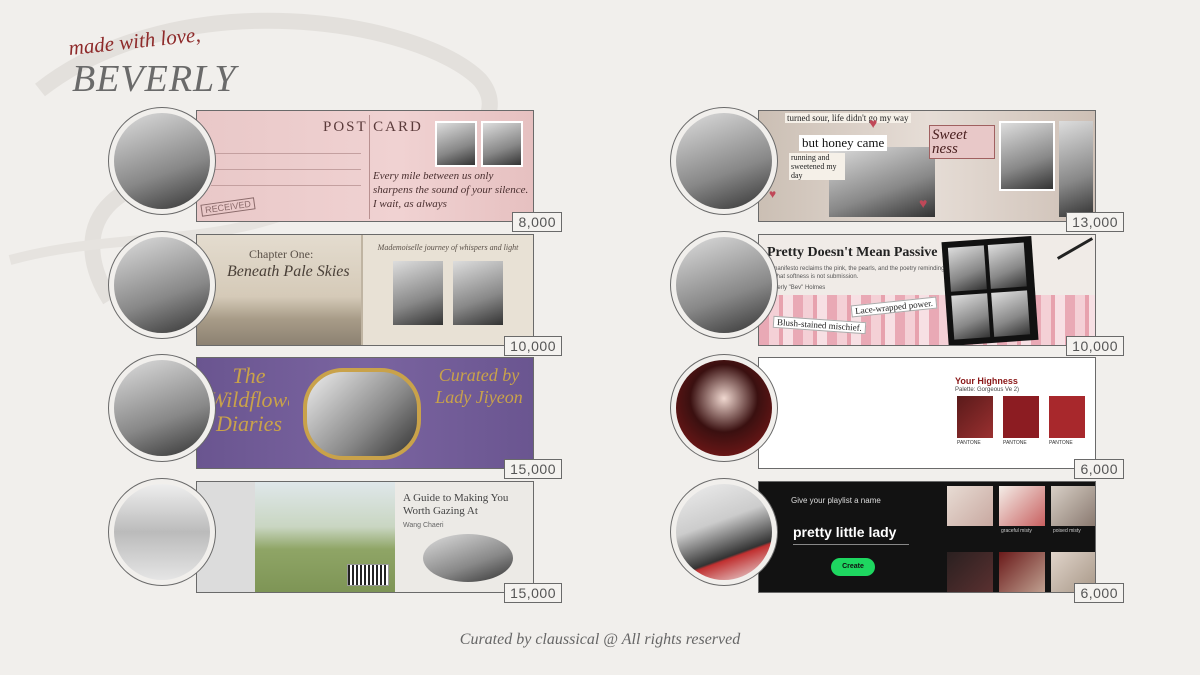 Image resolution: width=1200 pixels, height=675 pixels. What do you see at coordinates (962, 142) in the screenshot?
I see `sweetness-sticker: Sweet ness` at bounding box center [962, 142].